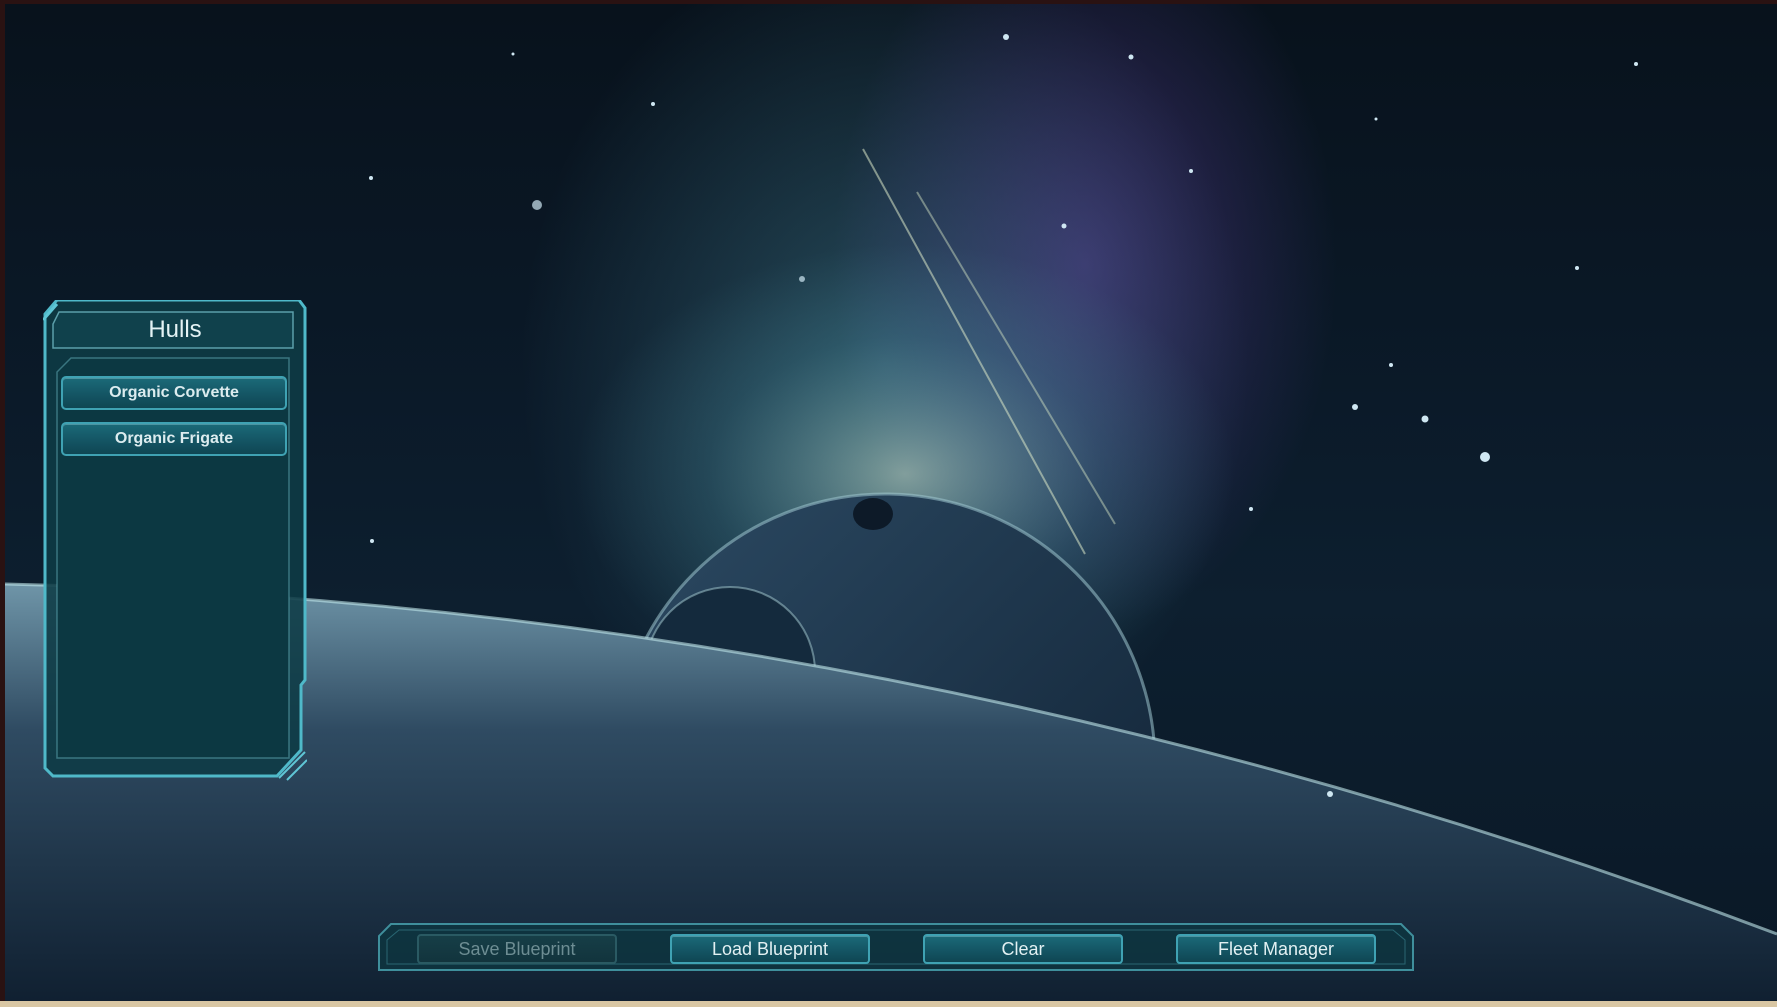  Describe the element at coordinates (888, 1004) in the screenshot. I see `window-bottom-border` at that location.